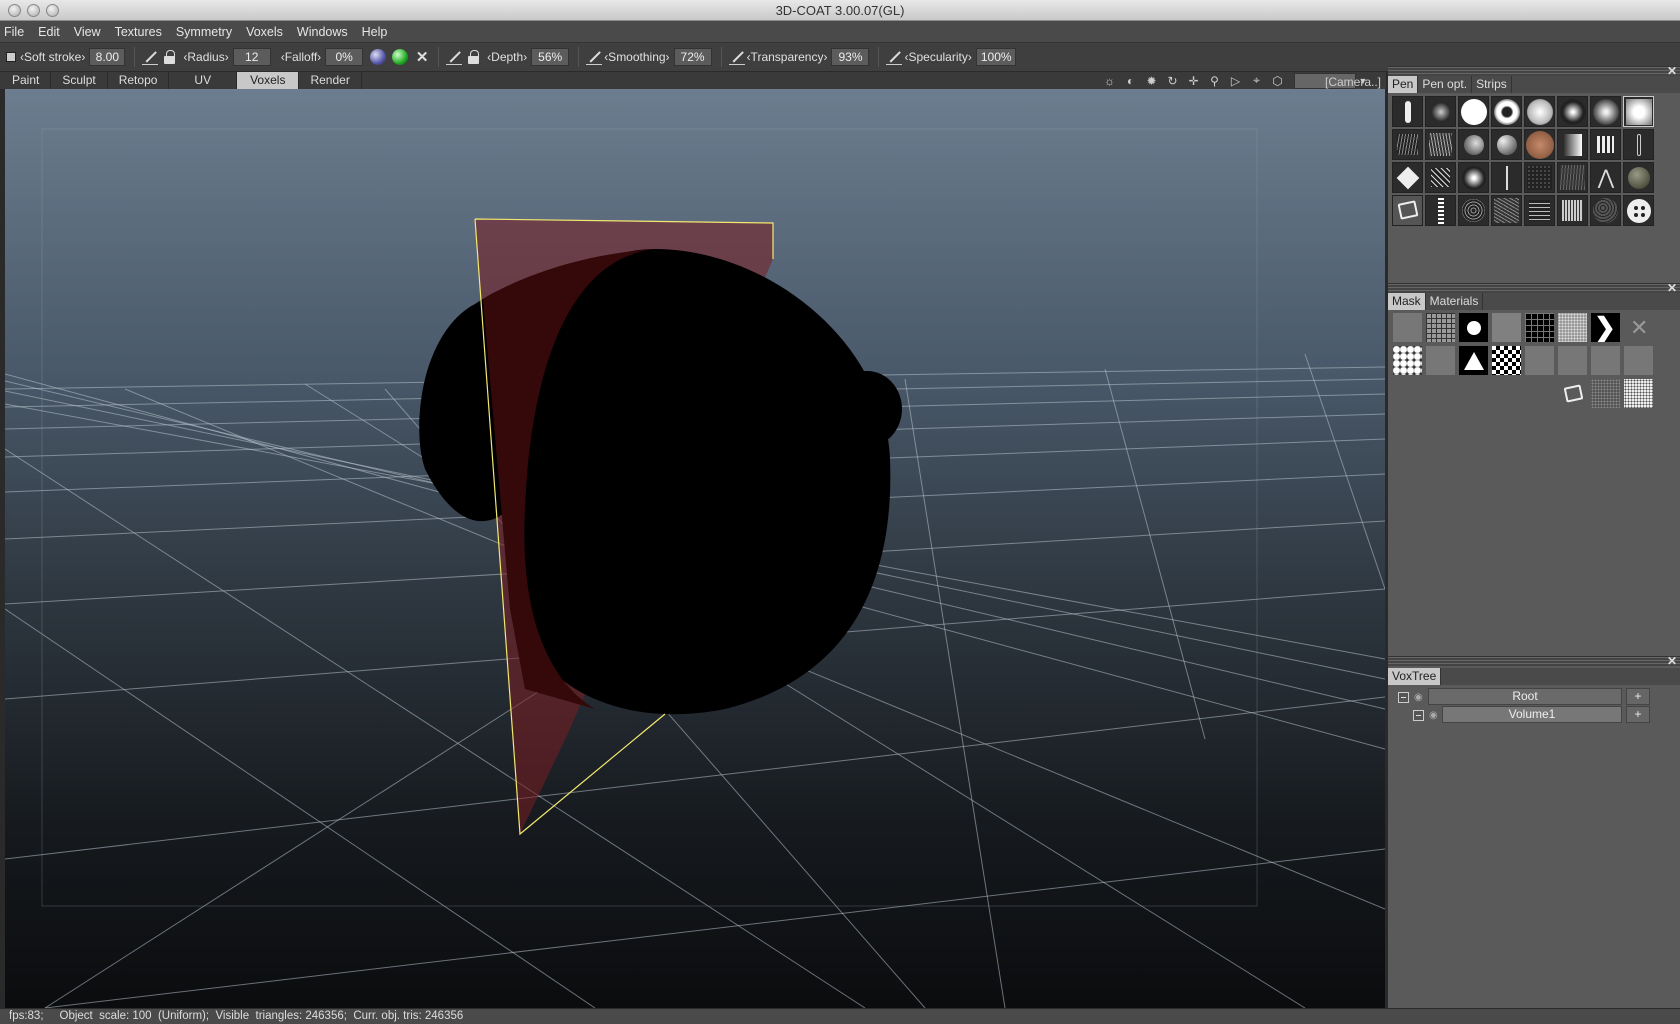 This screenshot has width=1680, height=1024. I want to click on light-icon: ☼, so click(1109, 81).